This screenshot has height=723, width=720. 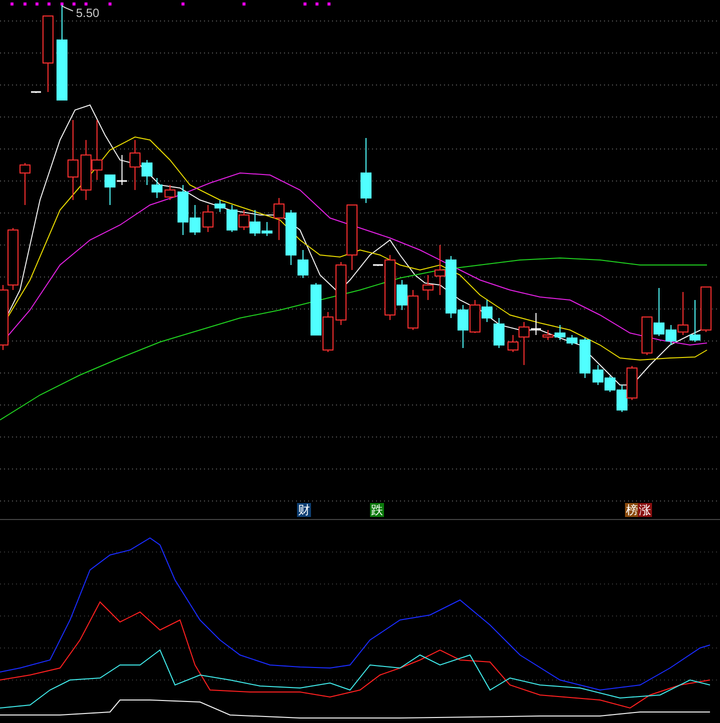 I want to click on signal-tag: 涨, so click(x=645, y=510).